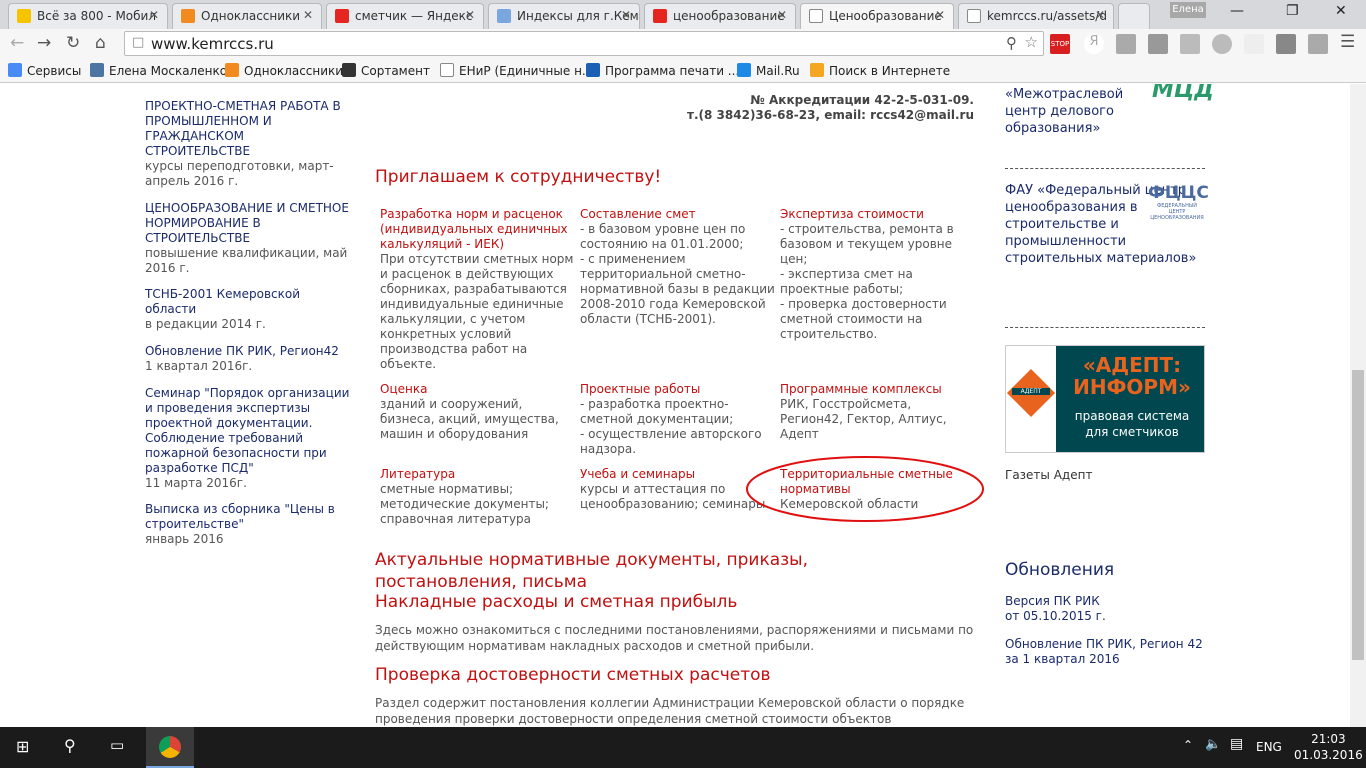 The width and height of the screenshot is (1366, 768). Describe the element at coordinates (196, 483) in the screenshot. I see `news-subtitle: 11 марта 2016г.` at that location.